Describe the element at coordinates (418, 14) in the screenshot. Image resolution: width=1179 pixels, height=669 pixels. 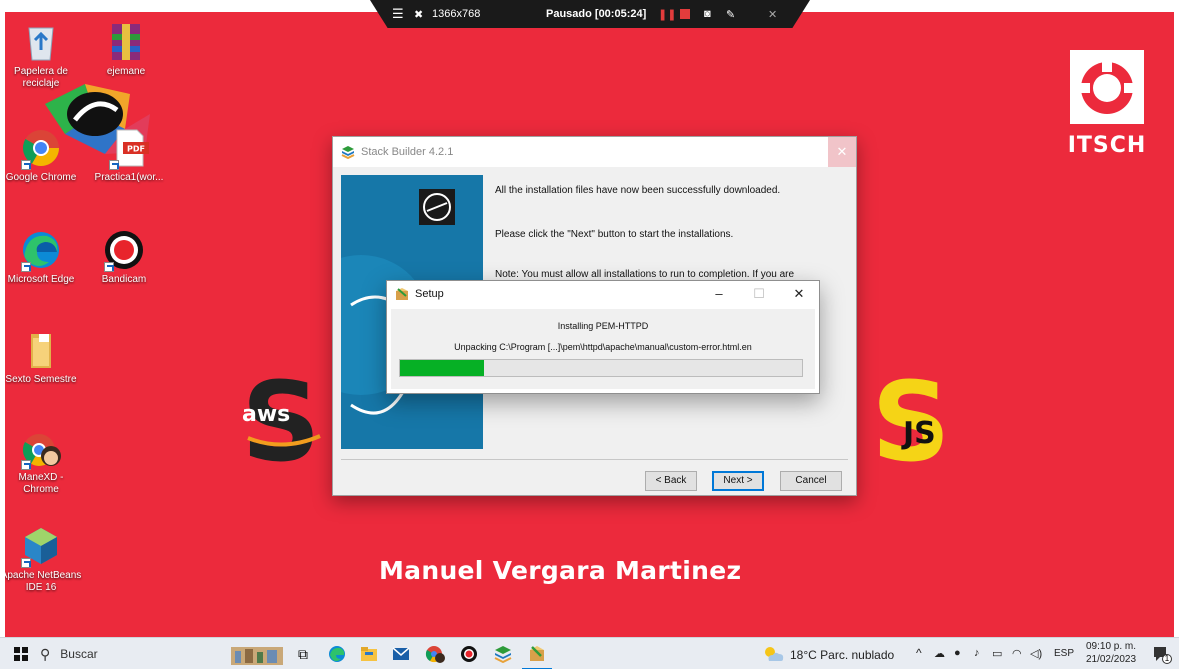
I see `pin-icon: ✖` at that location.